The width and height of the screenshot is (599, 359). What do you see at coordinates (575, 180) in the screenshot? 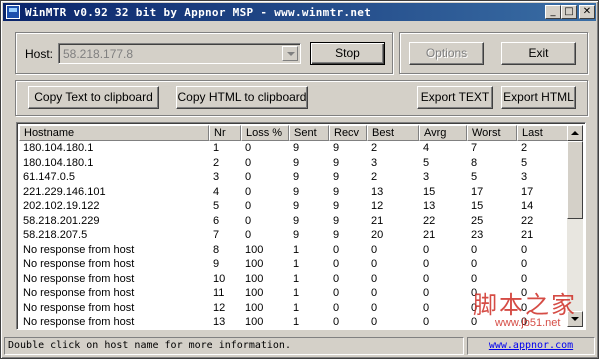
I see `scroll-thumb` at bounding box center [575, 180].